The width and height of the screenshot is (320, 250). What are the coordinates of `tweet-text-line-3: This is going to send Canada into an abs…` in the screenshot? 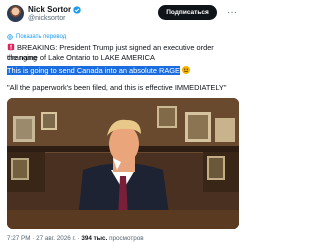 It's located at (125, 71).